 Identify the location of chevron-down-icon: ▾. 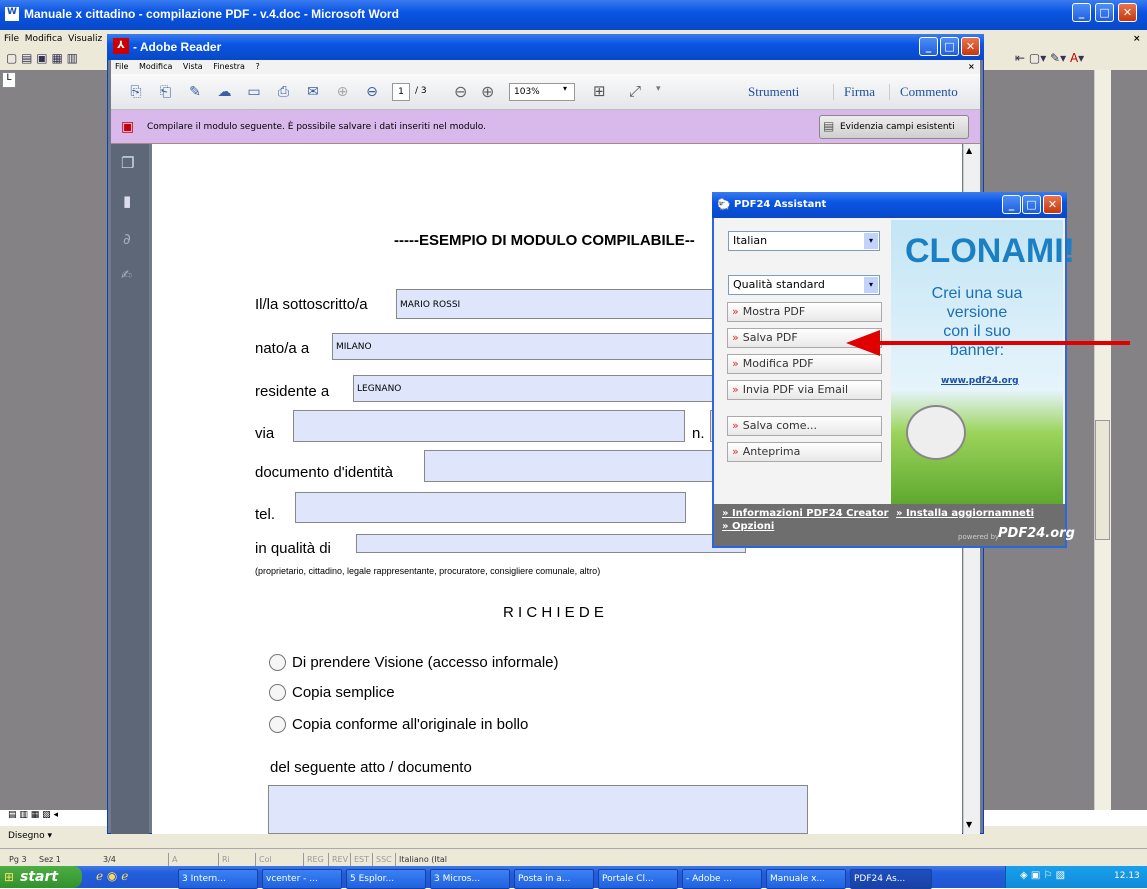
(565, 88).